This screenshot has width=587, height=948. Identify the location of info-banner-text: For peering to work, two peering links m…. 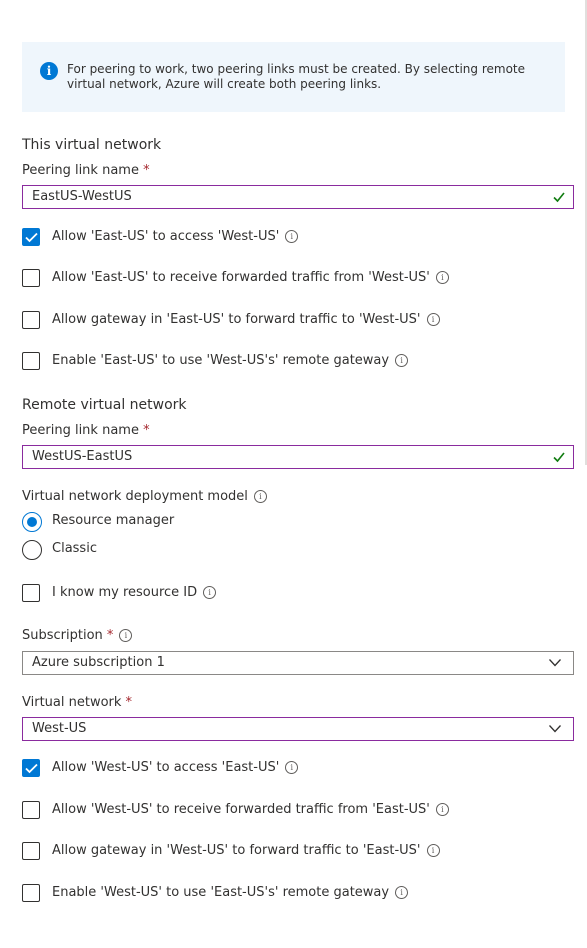
(296, 76).